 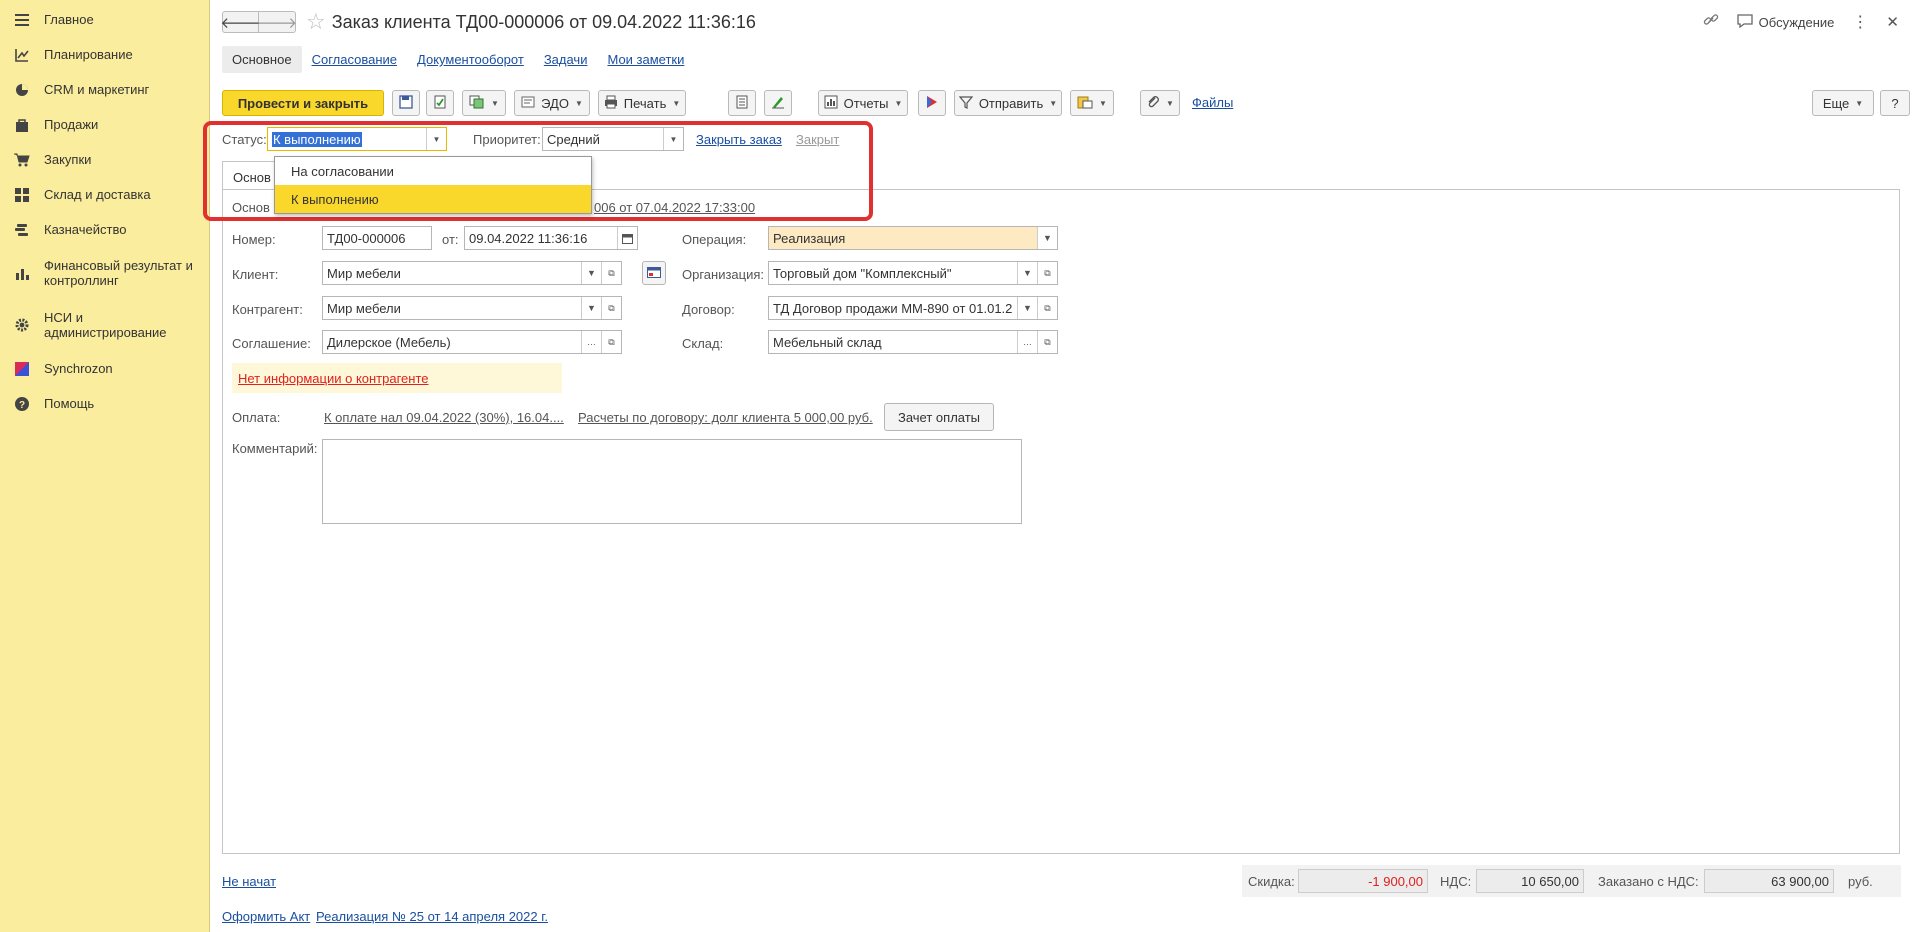 I want to click on vat-value: 10 650,00, so click(x=1530, y=881).